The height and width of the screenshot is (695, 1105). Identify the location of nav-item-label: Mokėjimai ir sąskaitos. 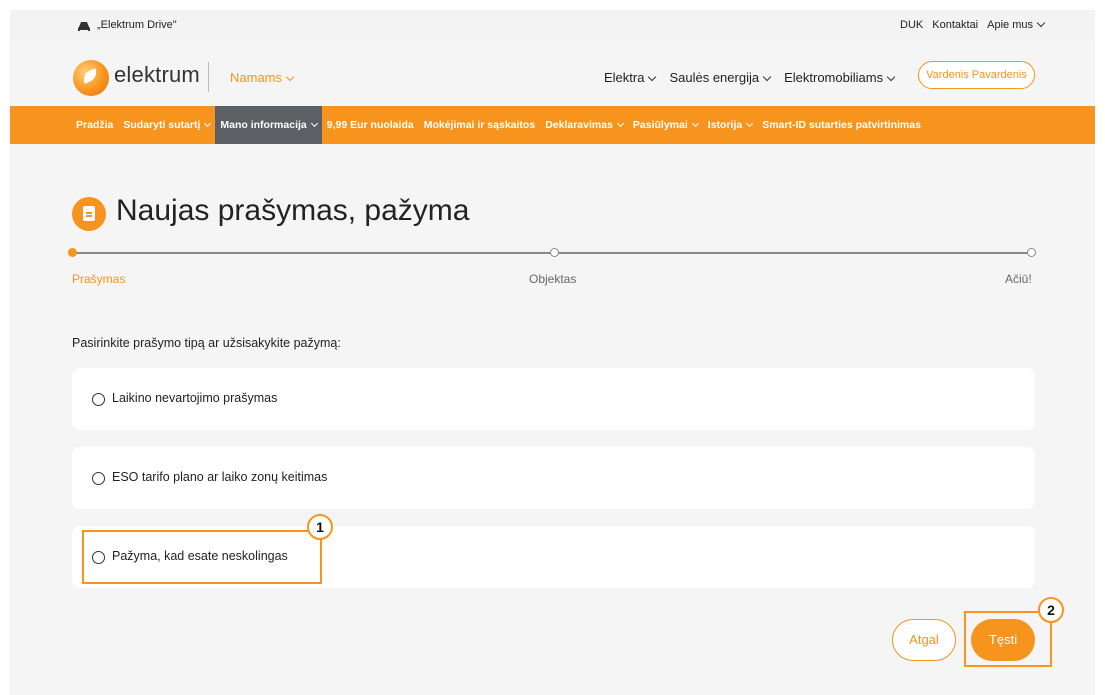
(479, 125).